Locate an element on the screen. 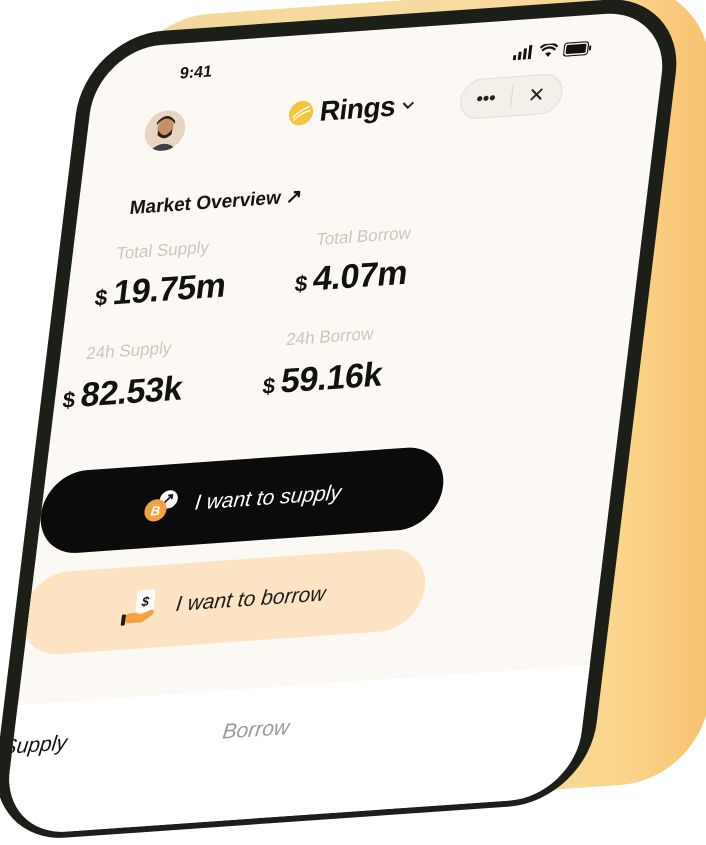 The image size is (706, 845). total-borrow-label: Total Borrow is located at coordinates (364, 236).